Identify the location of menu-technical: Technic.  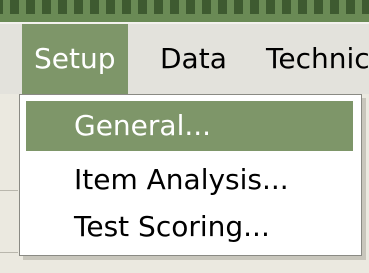
(311, 59).